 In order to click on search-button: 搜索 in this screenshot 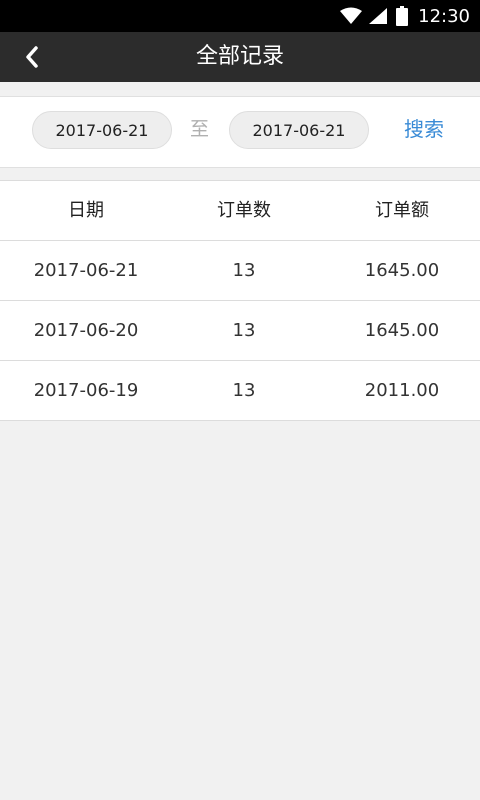, I will do `click(424, 129)`.